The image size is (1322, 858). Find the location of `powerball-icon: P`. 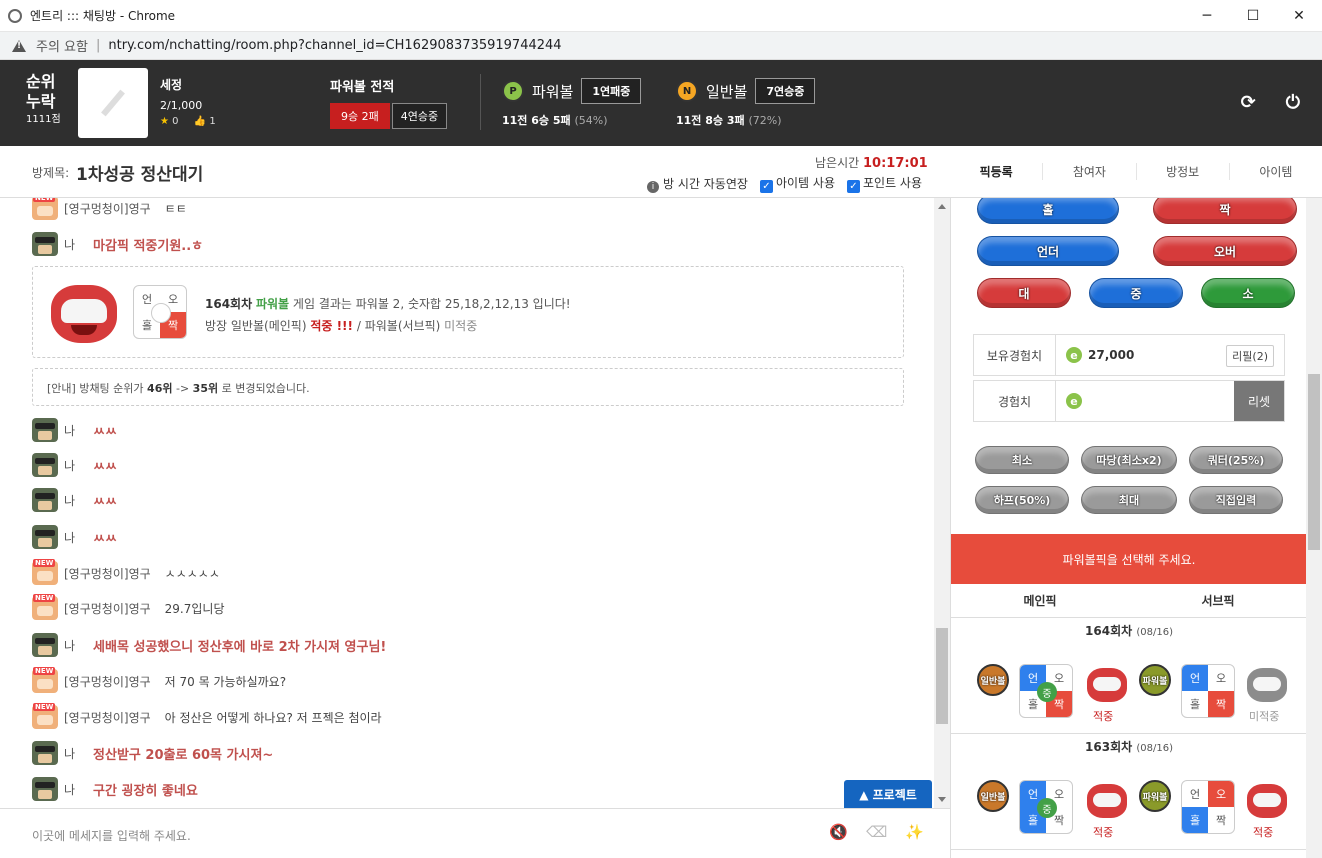

powerball-icon: P is located at coordinates (513, 91).